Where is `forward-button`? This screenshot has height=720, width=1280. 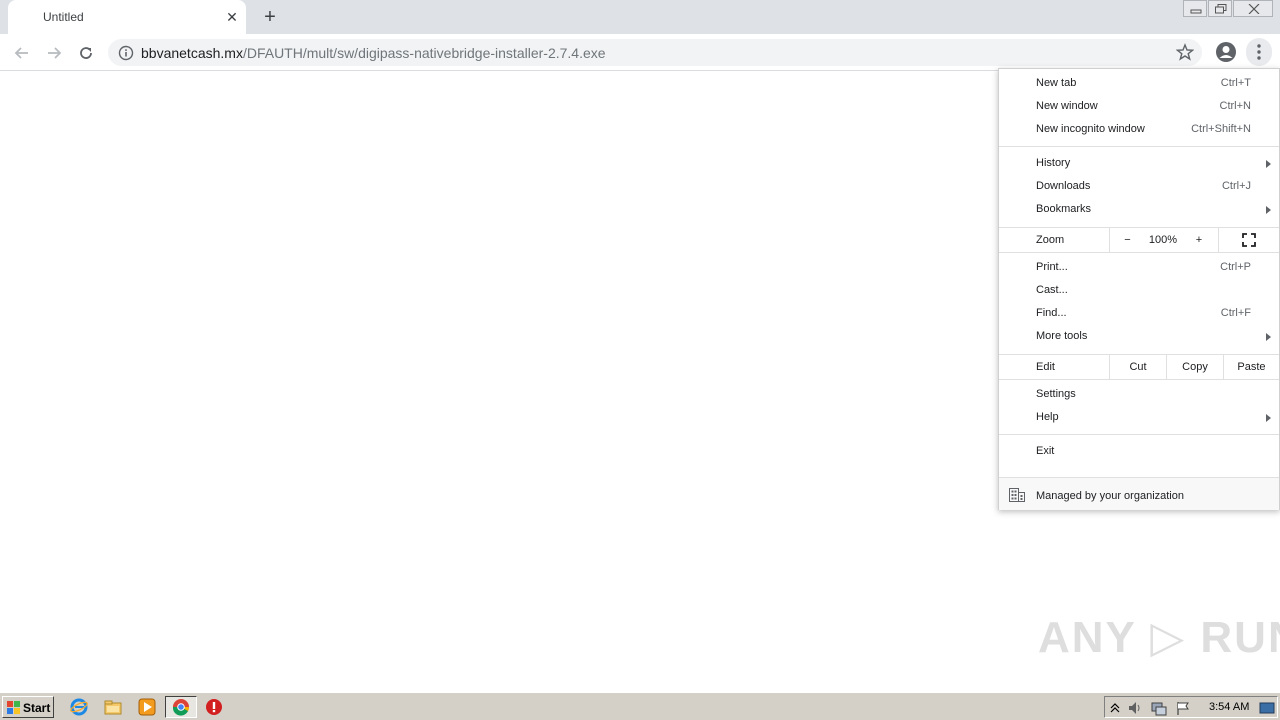
forward-button is located at coordinates (54, 53).